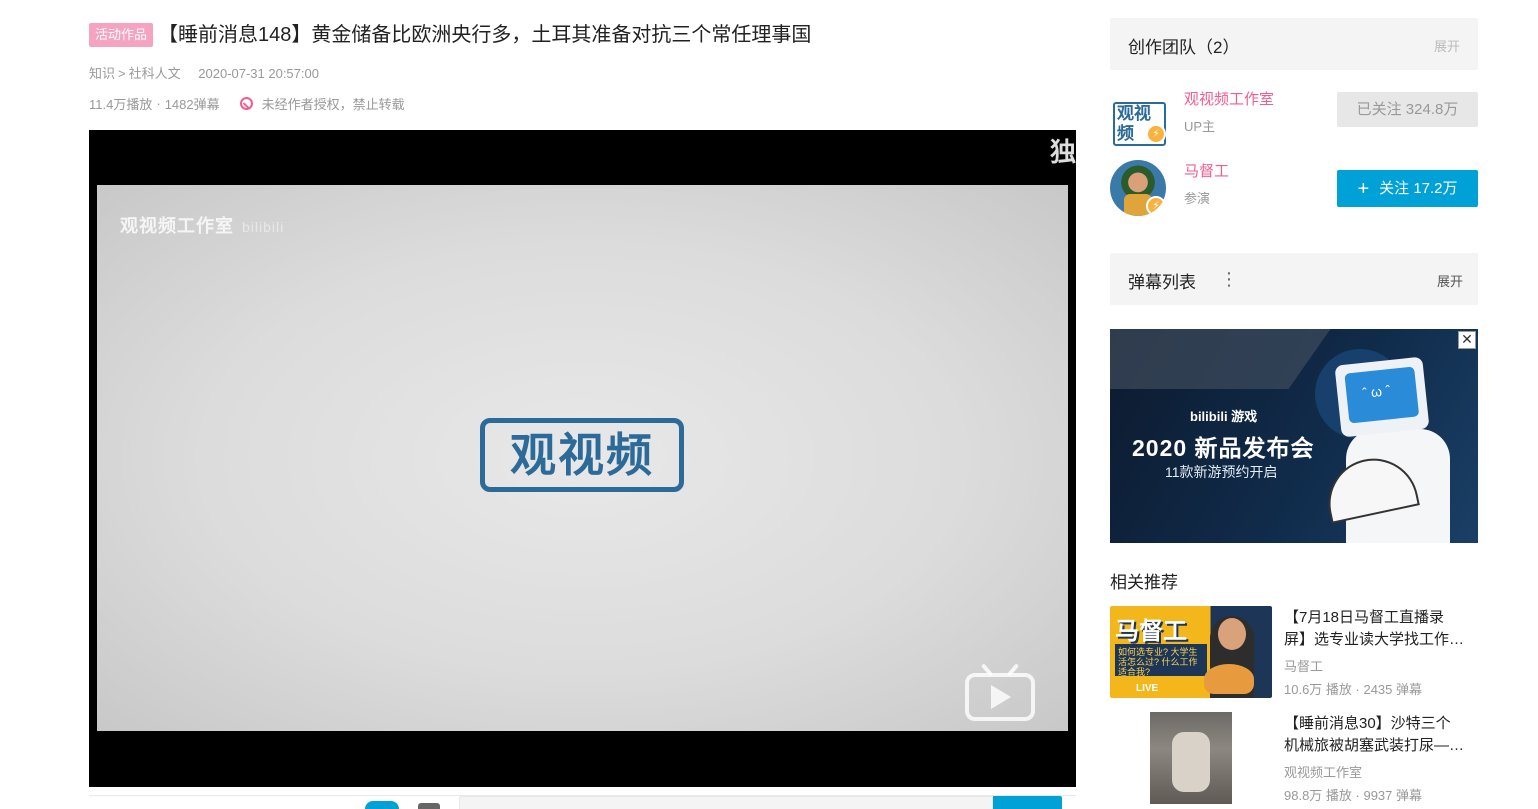 Image resolution: width=1538 pixels, height=809 pixels. What do you see at coordinates (1407, 109) in the screenshot?
I see `followed-button: 已关注 324.8万` at bounding box center [1407, 109].